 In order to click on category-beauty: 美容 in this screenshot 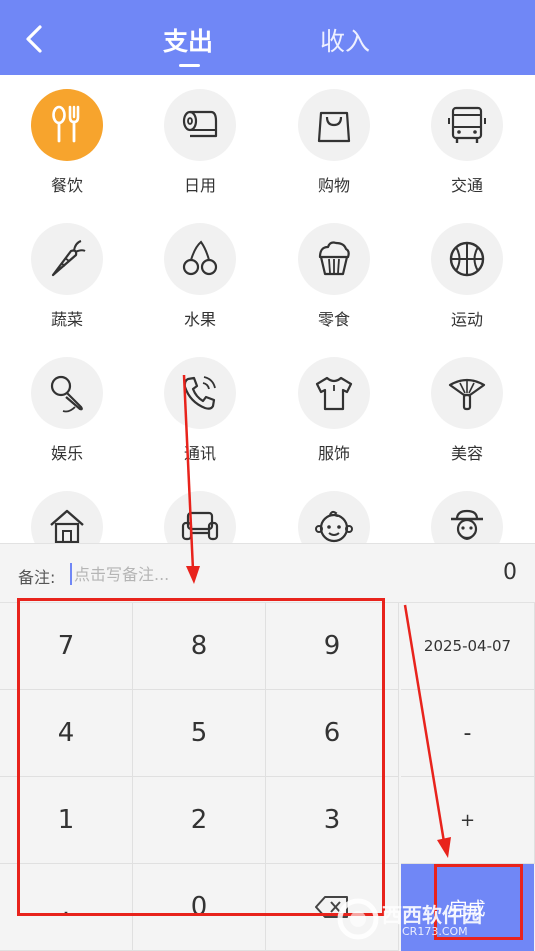, I will do `click(467, 408)`.